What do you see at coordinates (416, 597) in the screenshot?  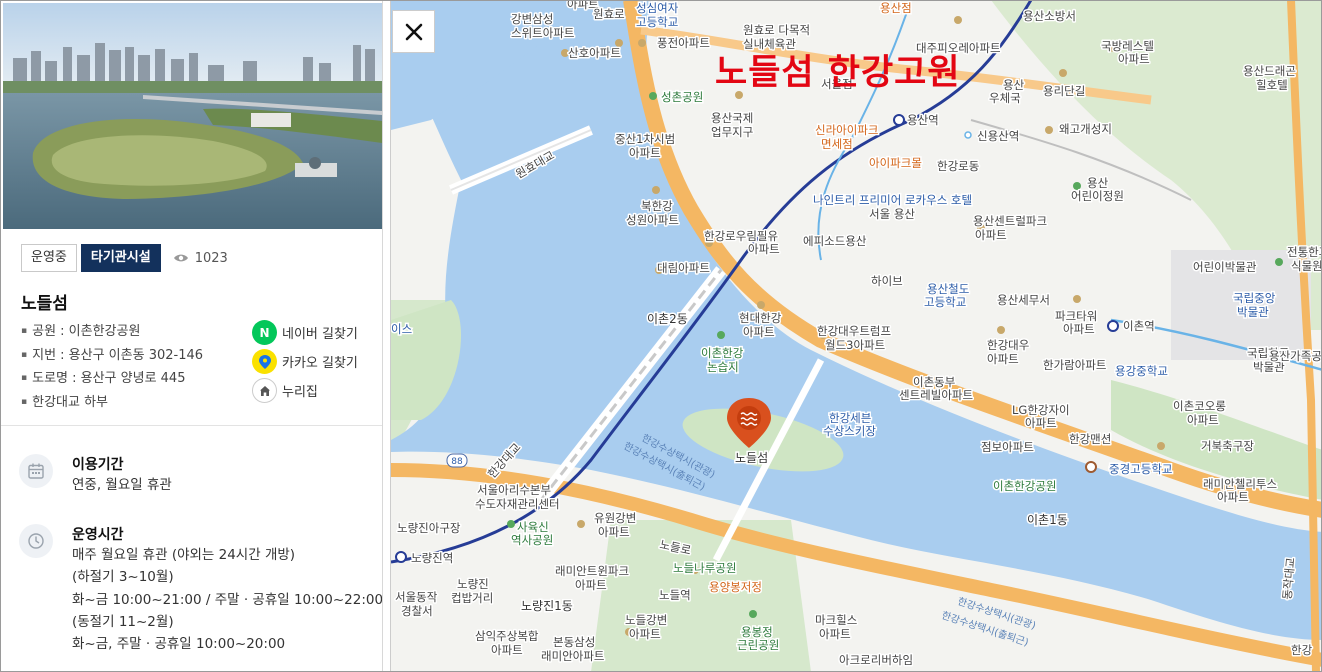 I see `map-label: 서울동작` at bounding box center [416, 597].